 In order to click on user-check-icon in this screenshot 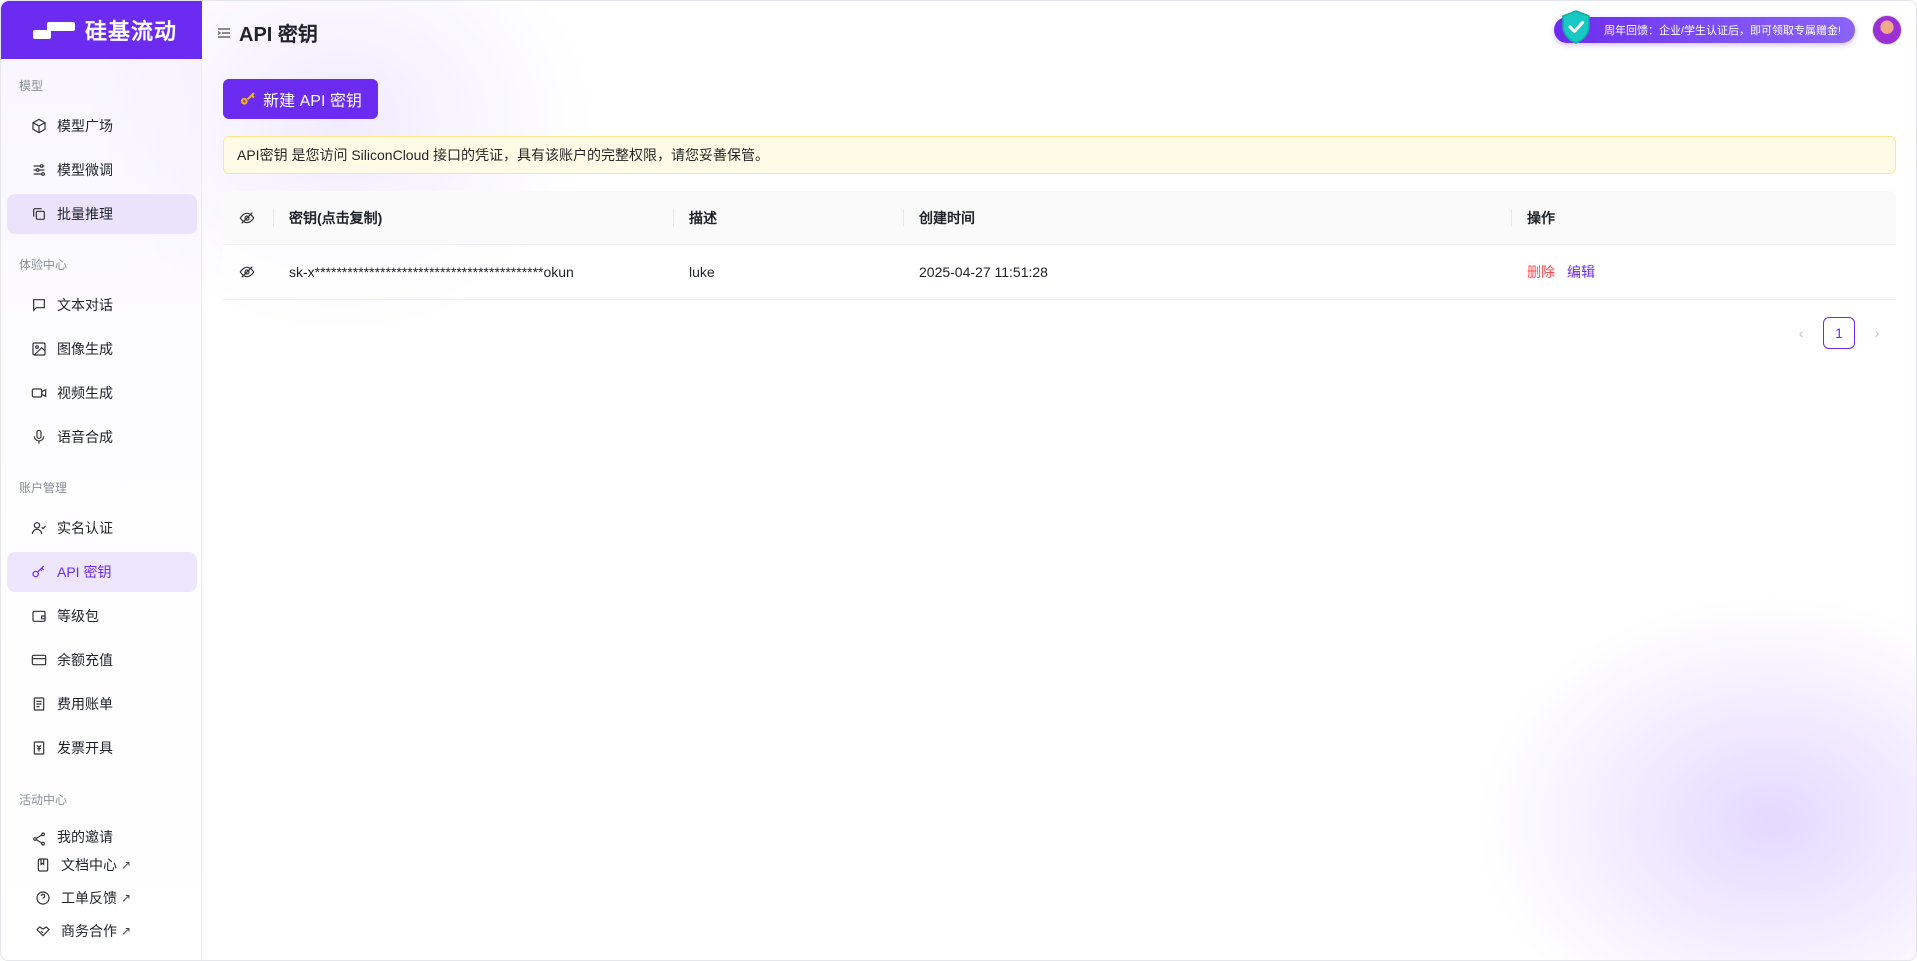, I will do `click(39, 528)`.